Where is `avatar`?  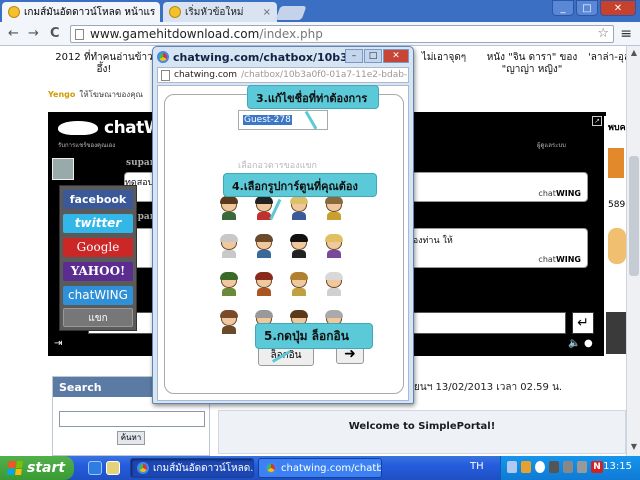 avatar is located at coordinates (63, 169).